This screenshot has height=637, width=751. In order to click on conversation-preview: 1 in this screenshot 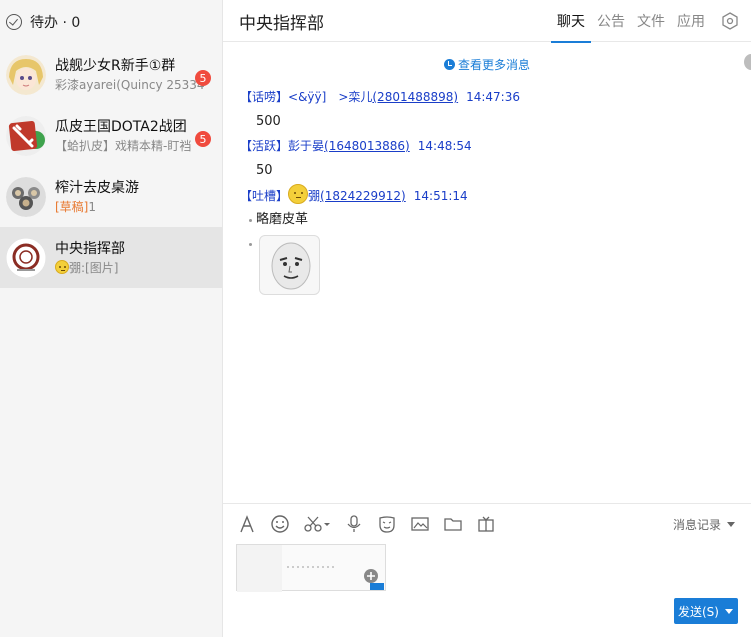, I will do `click(92, 206)`.